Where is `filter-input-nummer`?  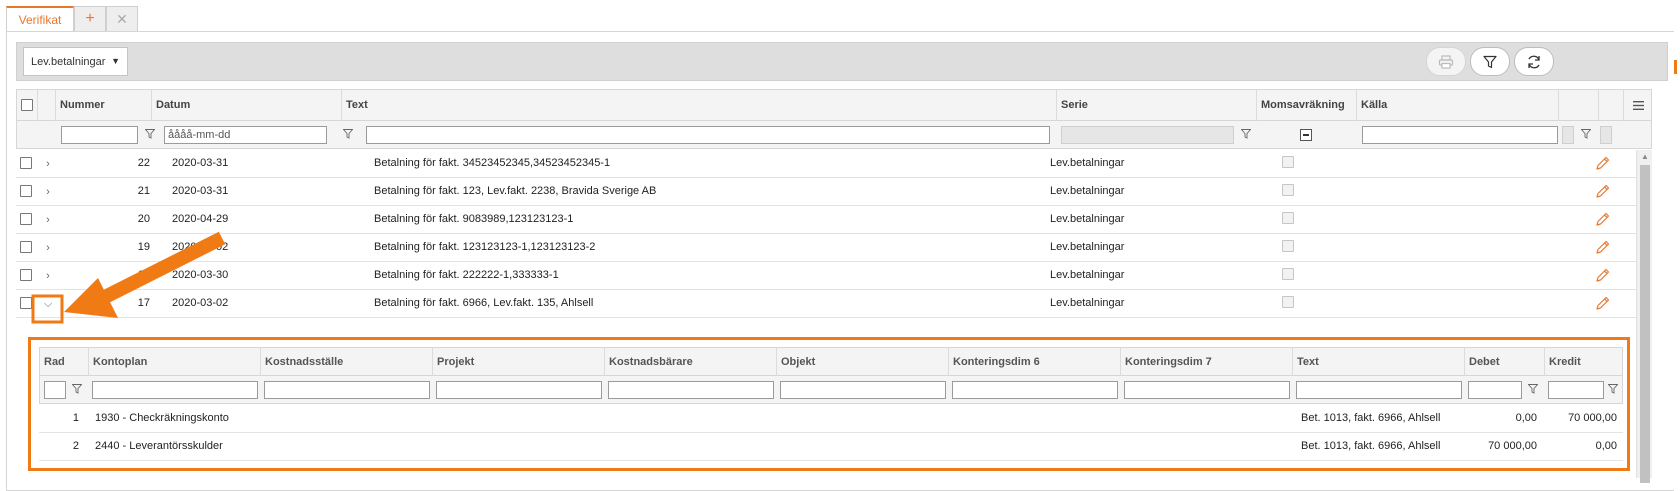 filter-input-nummer is located at coordinates (99, 135).